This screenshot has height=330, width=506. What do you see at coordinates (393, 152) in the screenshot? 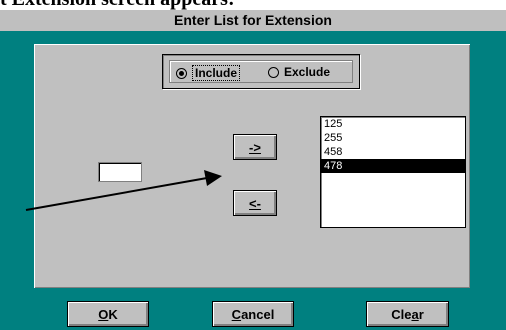
I see `list-item: 458` at bounding box center [393, 152].